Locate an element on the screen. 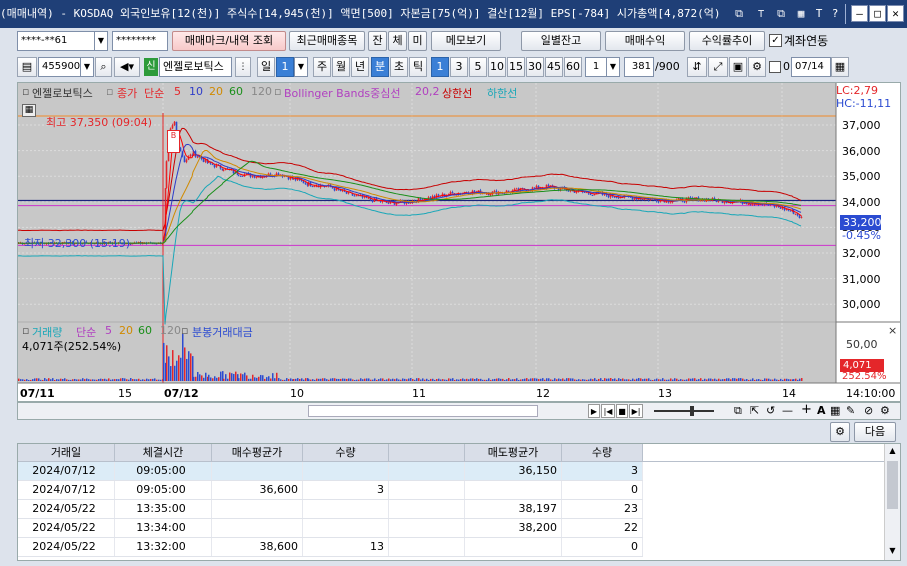  date-field: 07/14 is located at coordinates (811, 67).